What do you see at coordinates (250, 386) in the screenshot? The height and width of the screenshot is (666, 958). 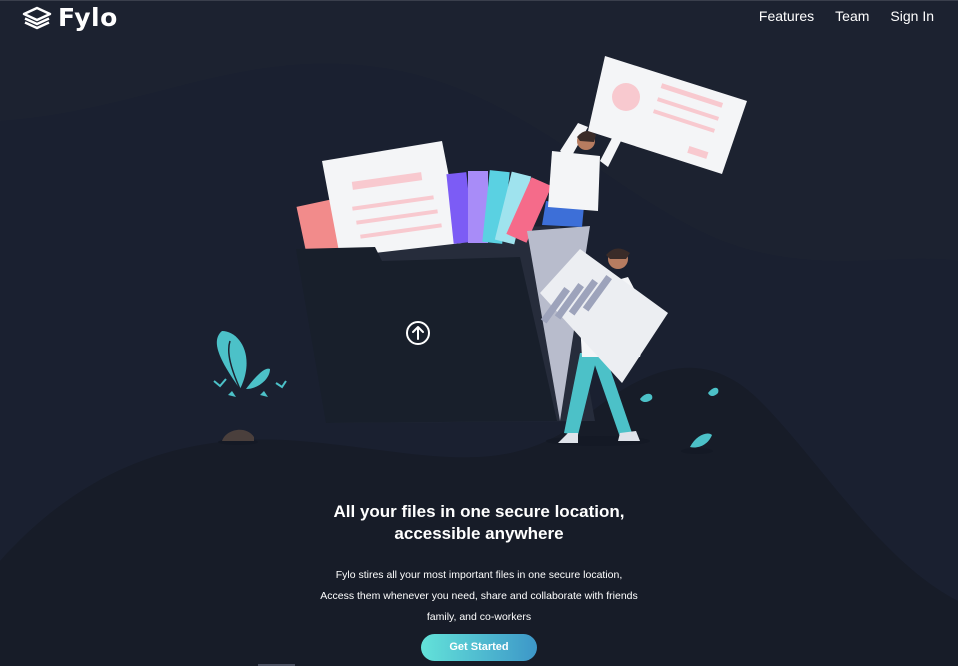 I see `plant-decoration` at bounding box center [250, 386].